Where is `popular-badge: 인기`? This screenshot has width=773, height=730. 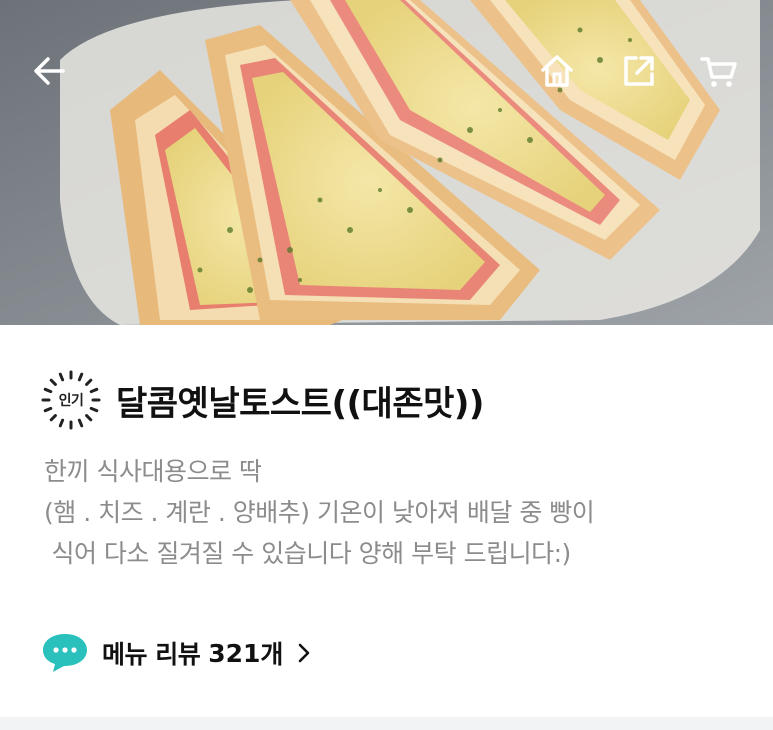 popular-badge: 인기 is located at coordinates (71, 400).